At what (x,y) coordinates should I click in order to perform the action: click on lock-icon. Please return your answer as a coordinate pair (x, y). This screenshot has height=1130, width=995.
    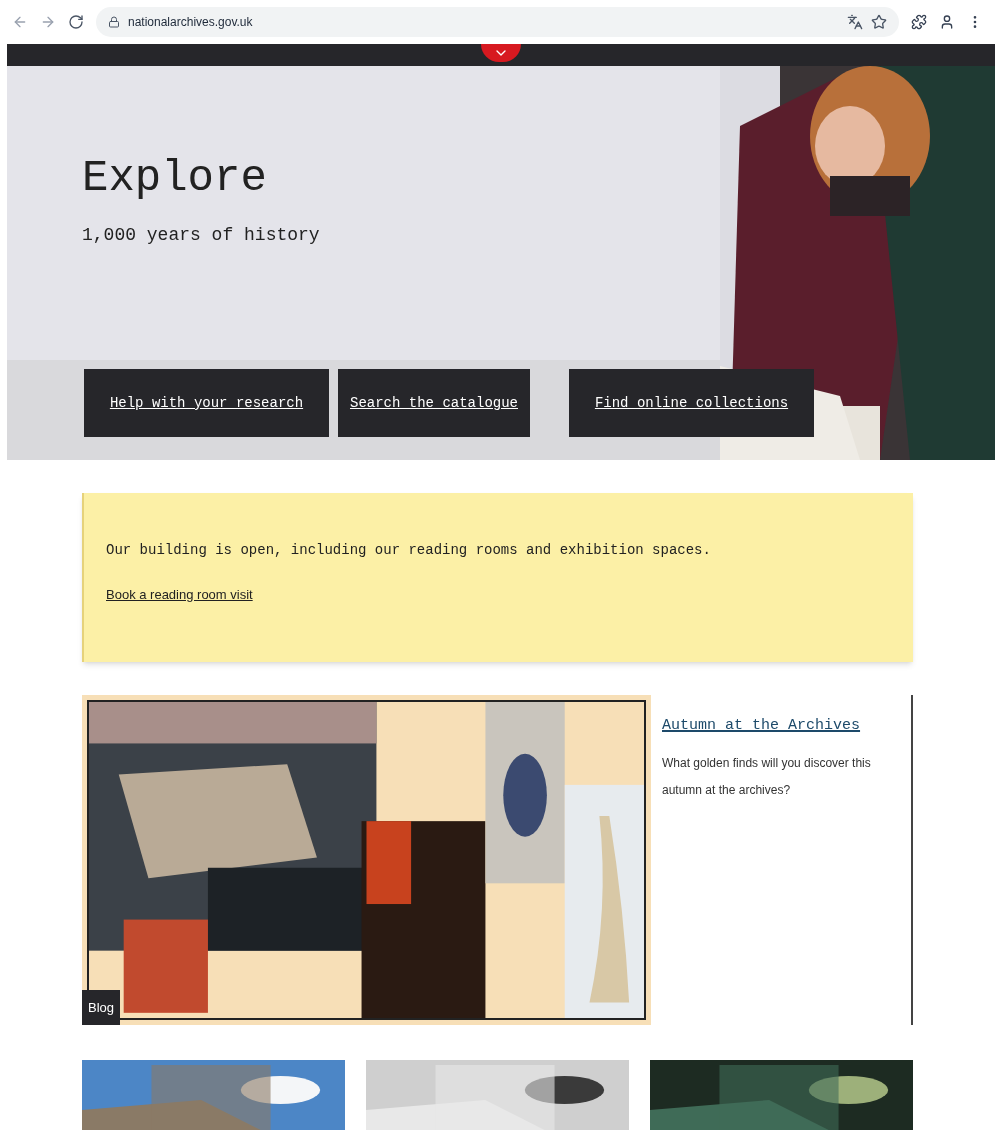
    Looking at the image, I should click on (114, 22).